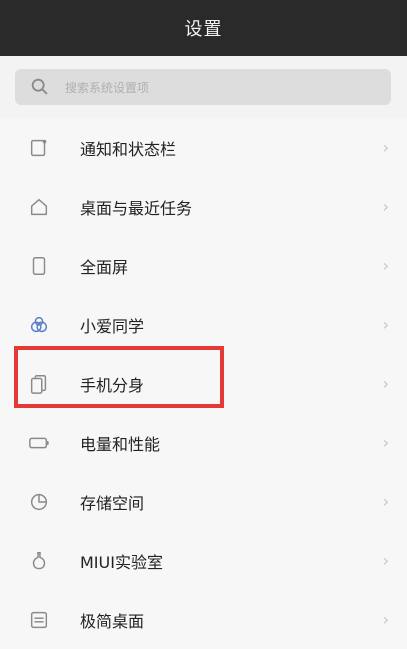  What do you see at coordinates (203, 619) in the screenshot?
I see `settings-item-simple-desktop: 极简桌面 ›` at bounding box center [203, 619].